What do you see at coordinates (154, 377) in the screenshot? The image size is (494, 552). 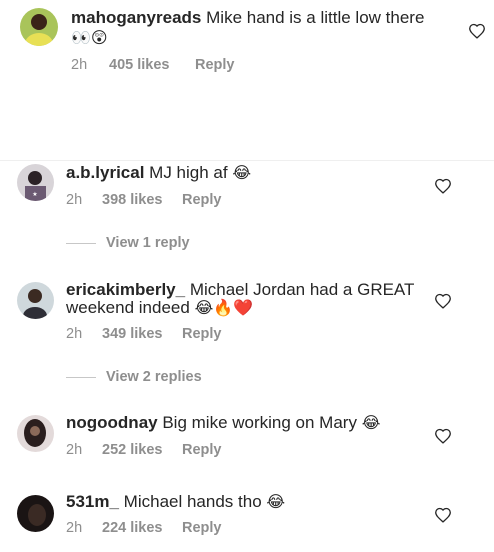 I see `view-replies-label: View 2 replies` at bounding box center [154, 377].